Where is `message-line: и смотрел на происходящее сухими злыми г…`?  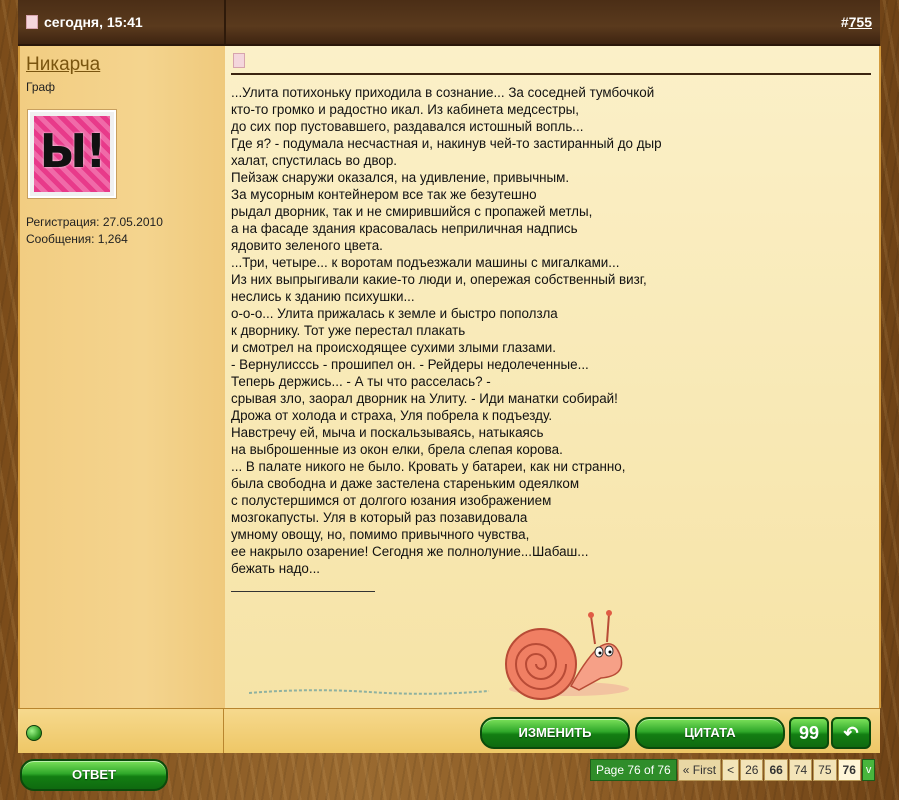 message-line: и смотрел на происходящее сухими злыми г… is located at coordinates (393, 347).